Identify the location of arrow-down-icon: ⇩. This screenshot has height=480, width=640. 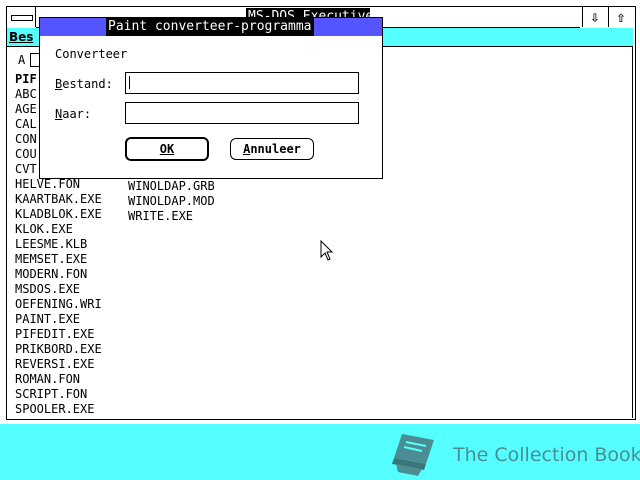
(595, 17).